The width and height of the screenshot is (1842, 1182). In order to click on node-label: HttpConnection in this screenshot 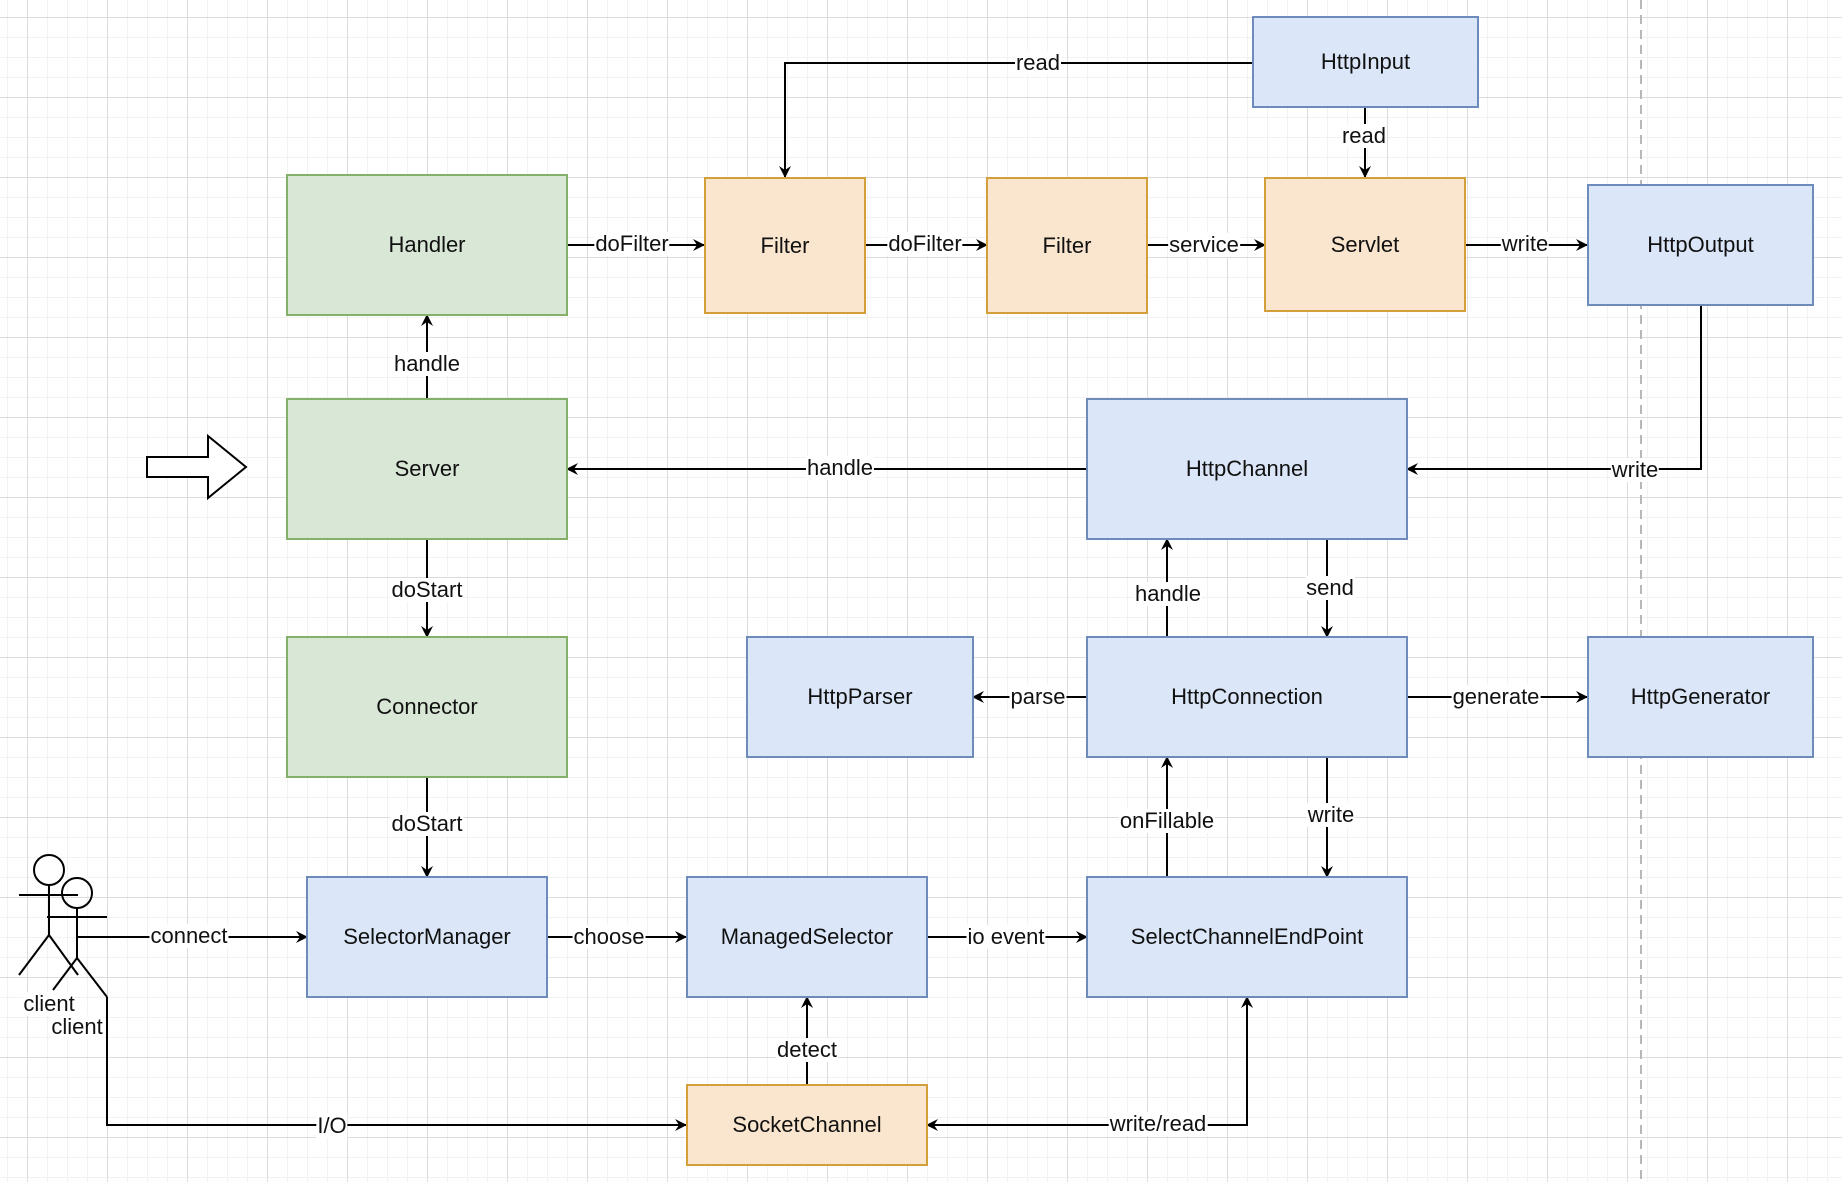, I will do `click(1247, 696)`.